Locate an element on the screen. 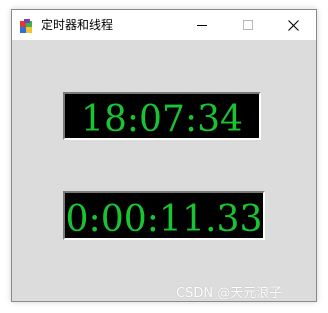 The image size is (328, 313). maximize-button is located at coordinates (248, 25).